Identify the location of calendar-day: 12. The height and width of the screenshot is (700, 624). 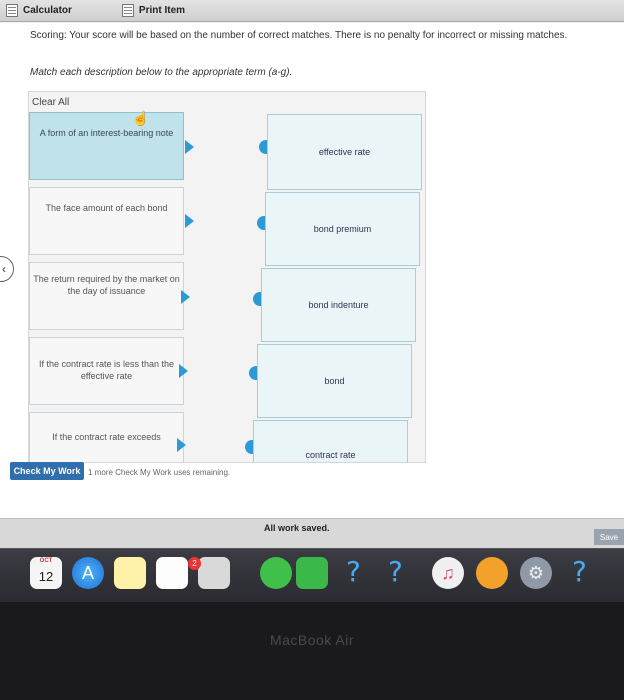
(46, 576).